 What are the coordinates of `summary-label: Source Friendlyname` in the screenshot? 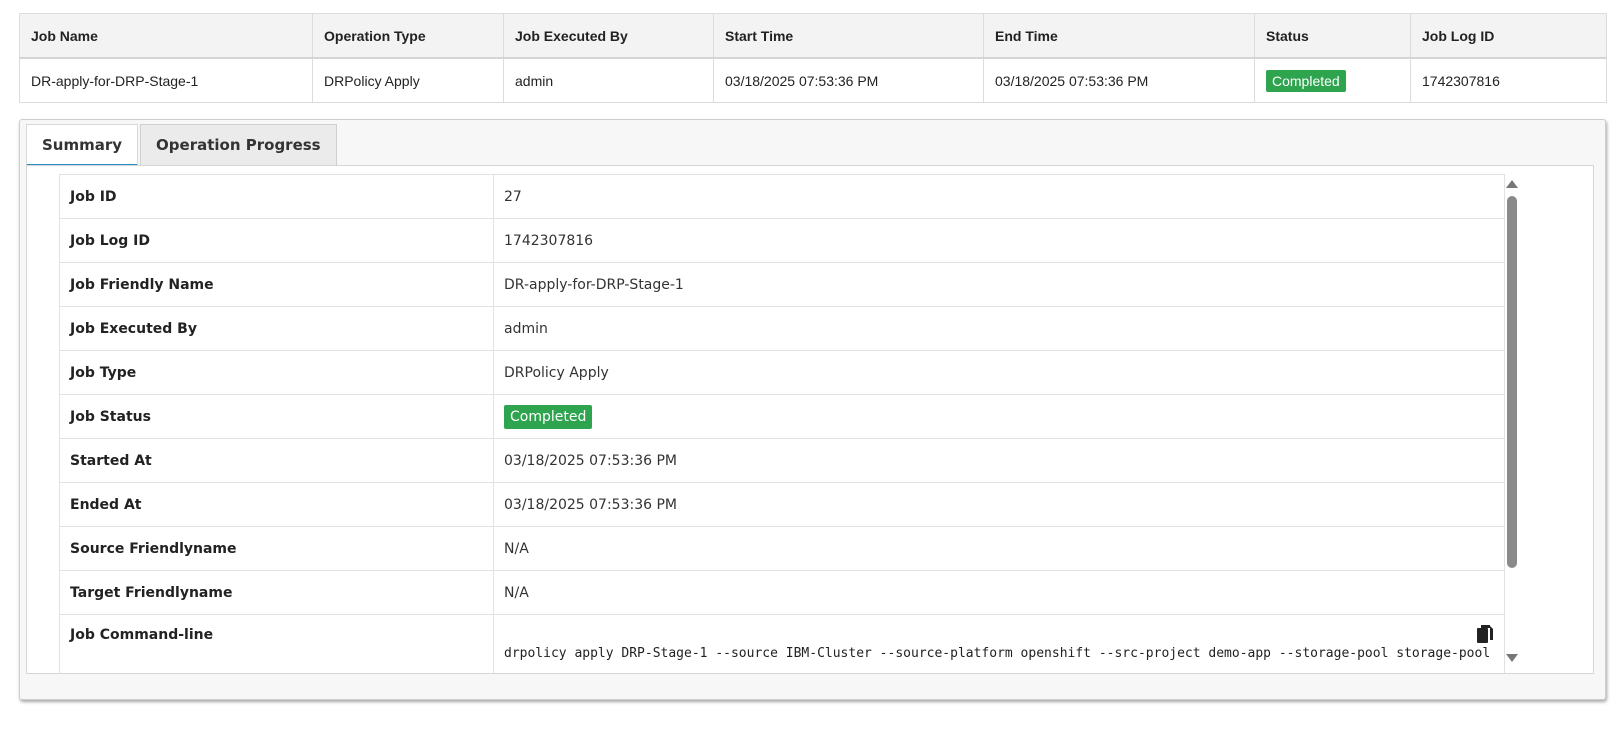 It's located at (276, 548).